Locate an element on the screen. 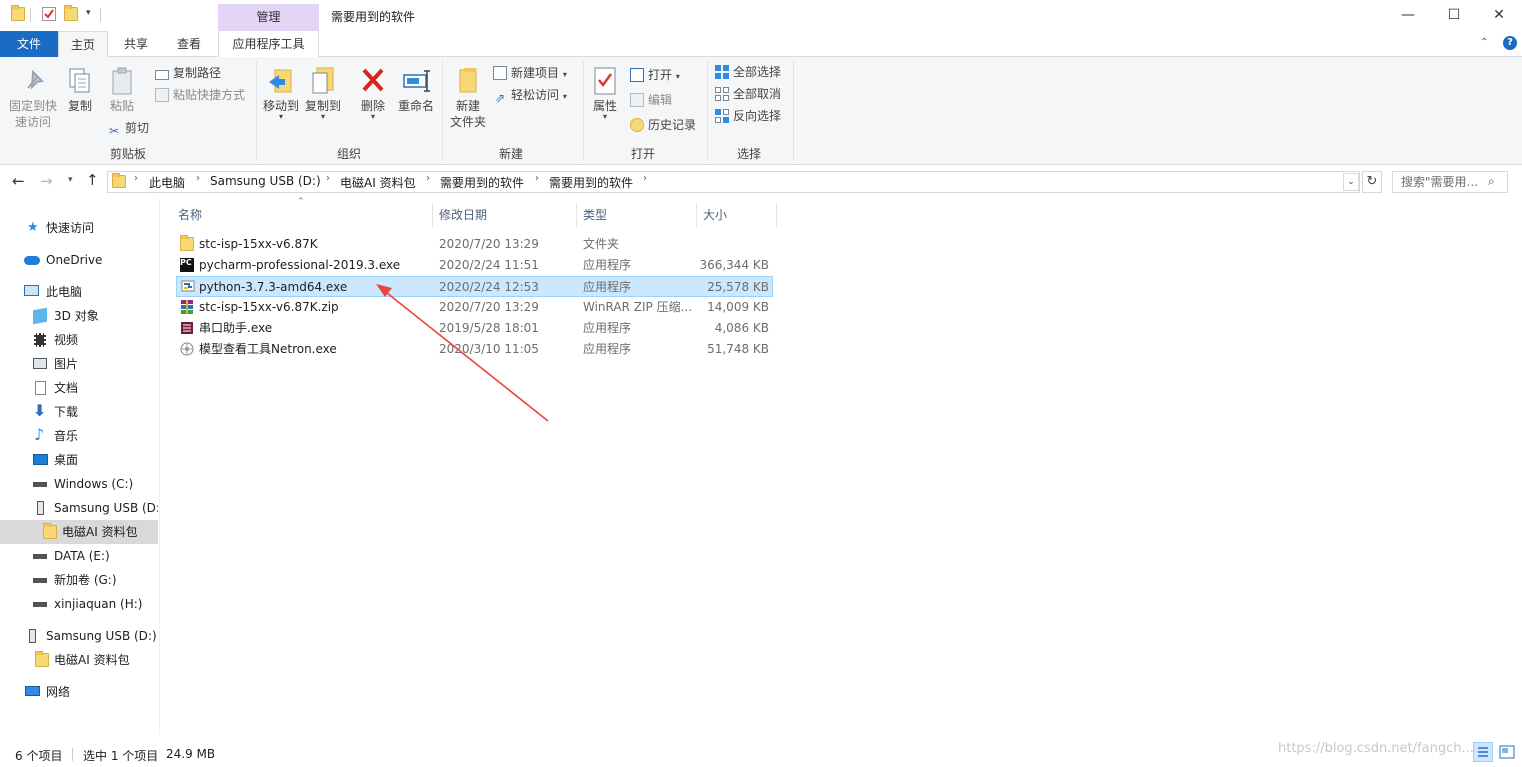 This screenshot has width=1522, height=767. properties-icon is located at coordinates (605, 81).